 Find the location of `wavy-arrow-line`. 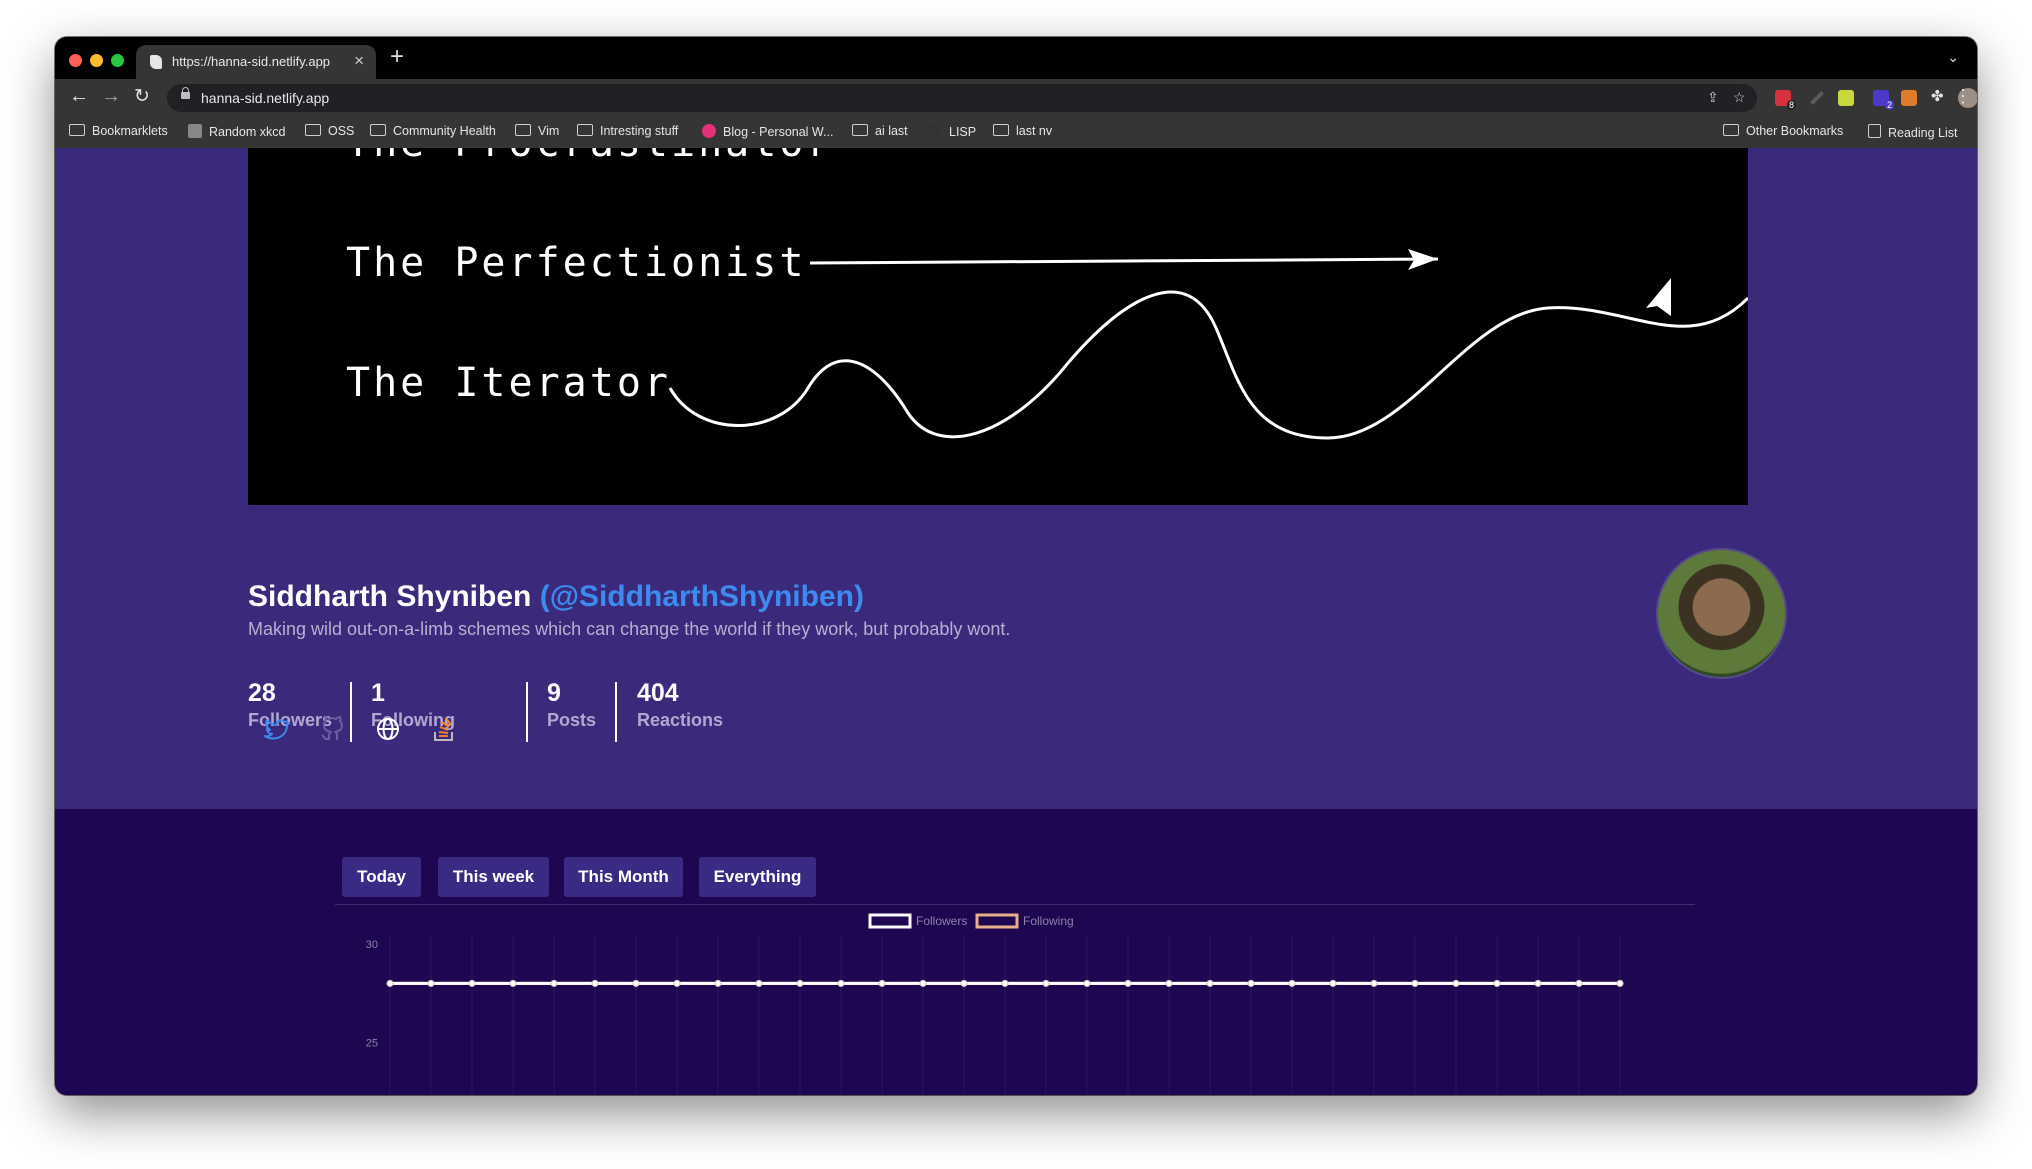

wavy-arrow-line is located at coordinates (1208, 365).